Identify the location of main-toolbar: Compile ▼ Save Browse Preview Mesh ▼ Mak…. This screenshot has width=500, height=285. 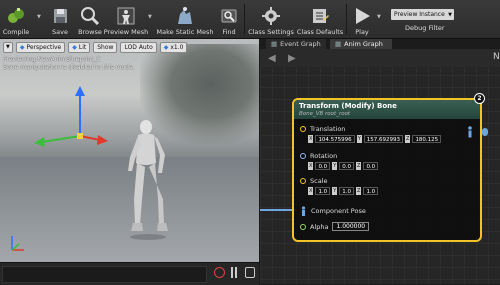
(250, 19).